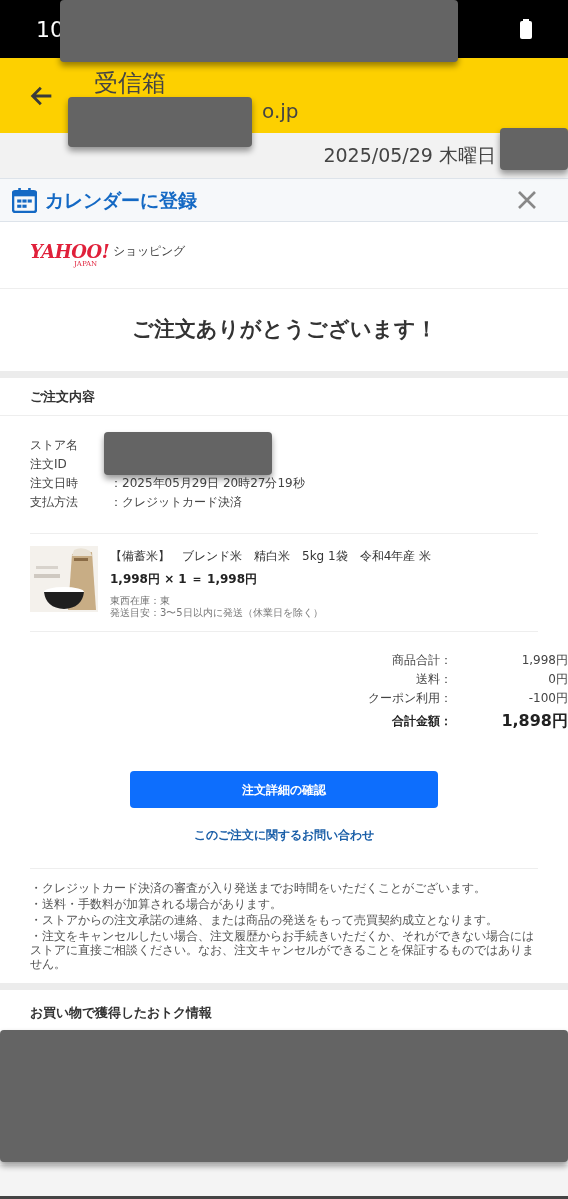 The image size is (568, 1199). I want to click on total-label: 送料：, so click(433, 679).